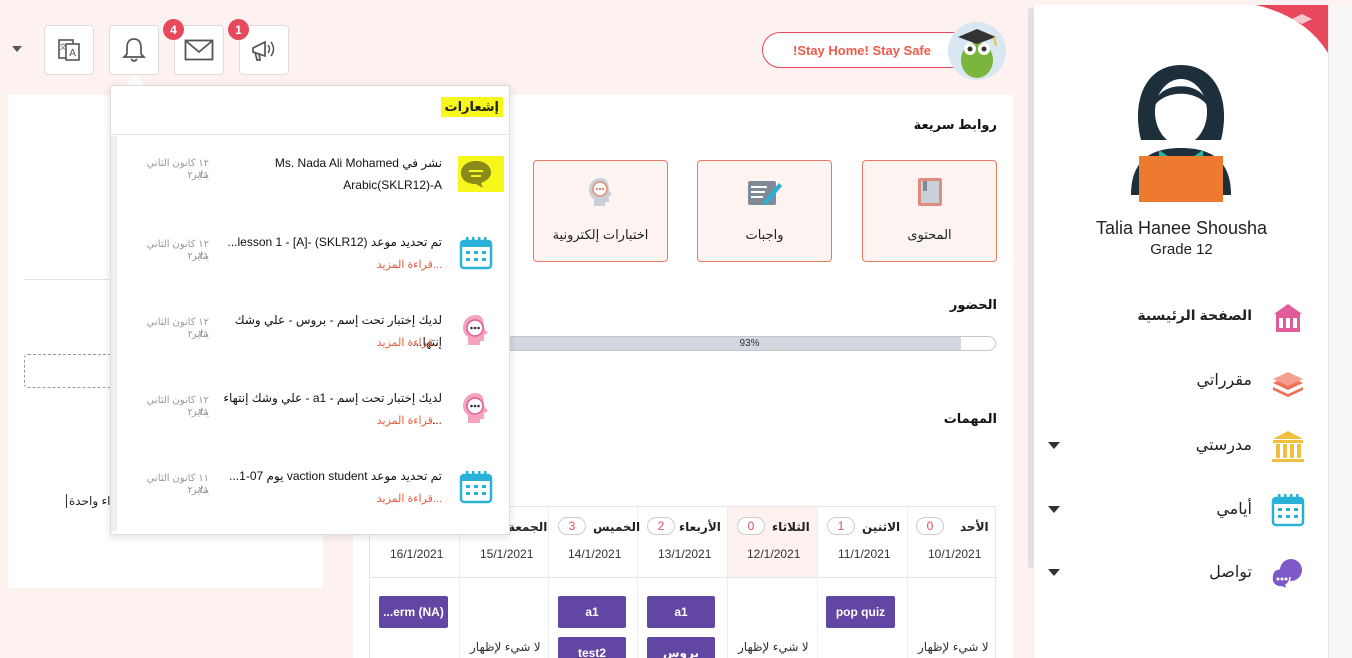 This screenshot has width=1352, height=658. Describe the element at coordinates (528, 527) in the screenshot. I see `day-friday: الجمعة` at that location.